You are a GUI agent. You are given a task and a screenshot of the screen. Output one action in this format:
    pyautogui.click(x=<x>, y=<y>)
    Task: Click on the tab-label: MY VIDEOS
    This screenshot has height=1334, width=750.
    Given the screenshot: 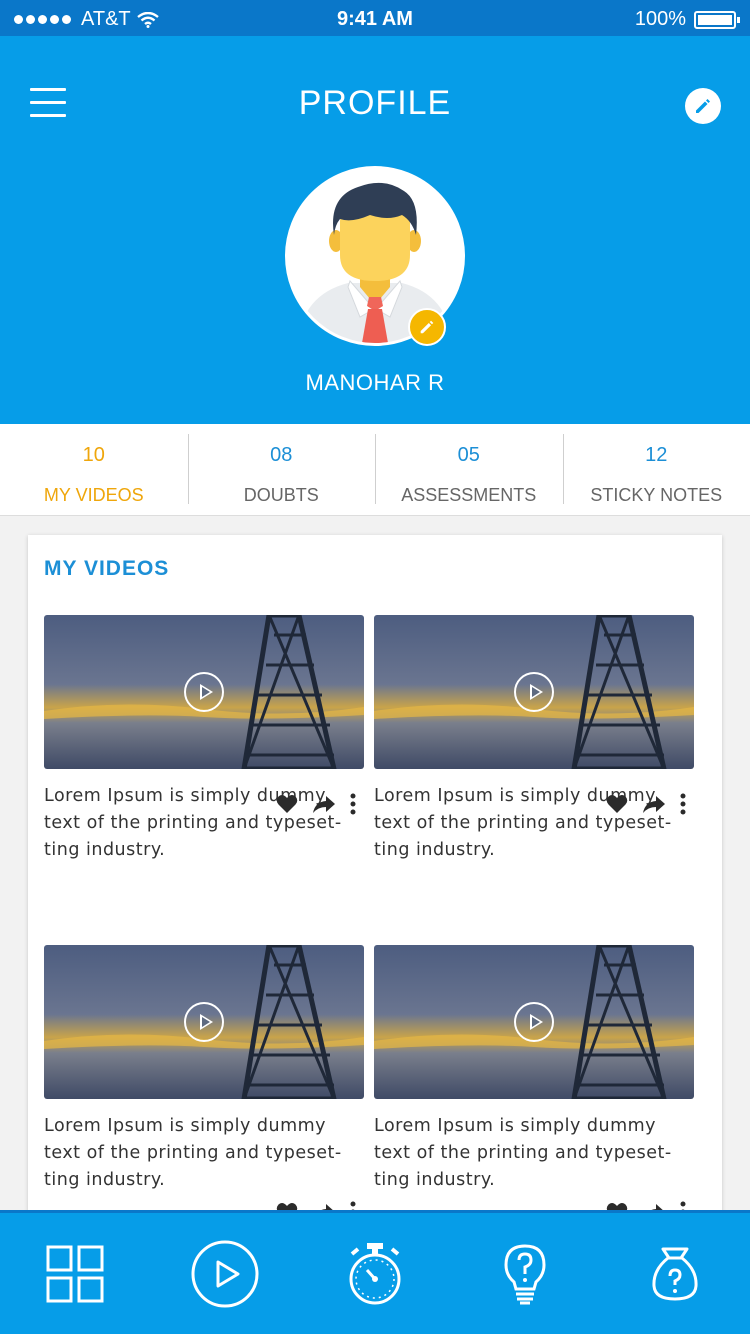 What is the action you would take?
    pyautogui.click(x=93, y=495)
    